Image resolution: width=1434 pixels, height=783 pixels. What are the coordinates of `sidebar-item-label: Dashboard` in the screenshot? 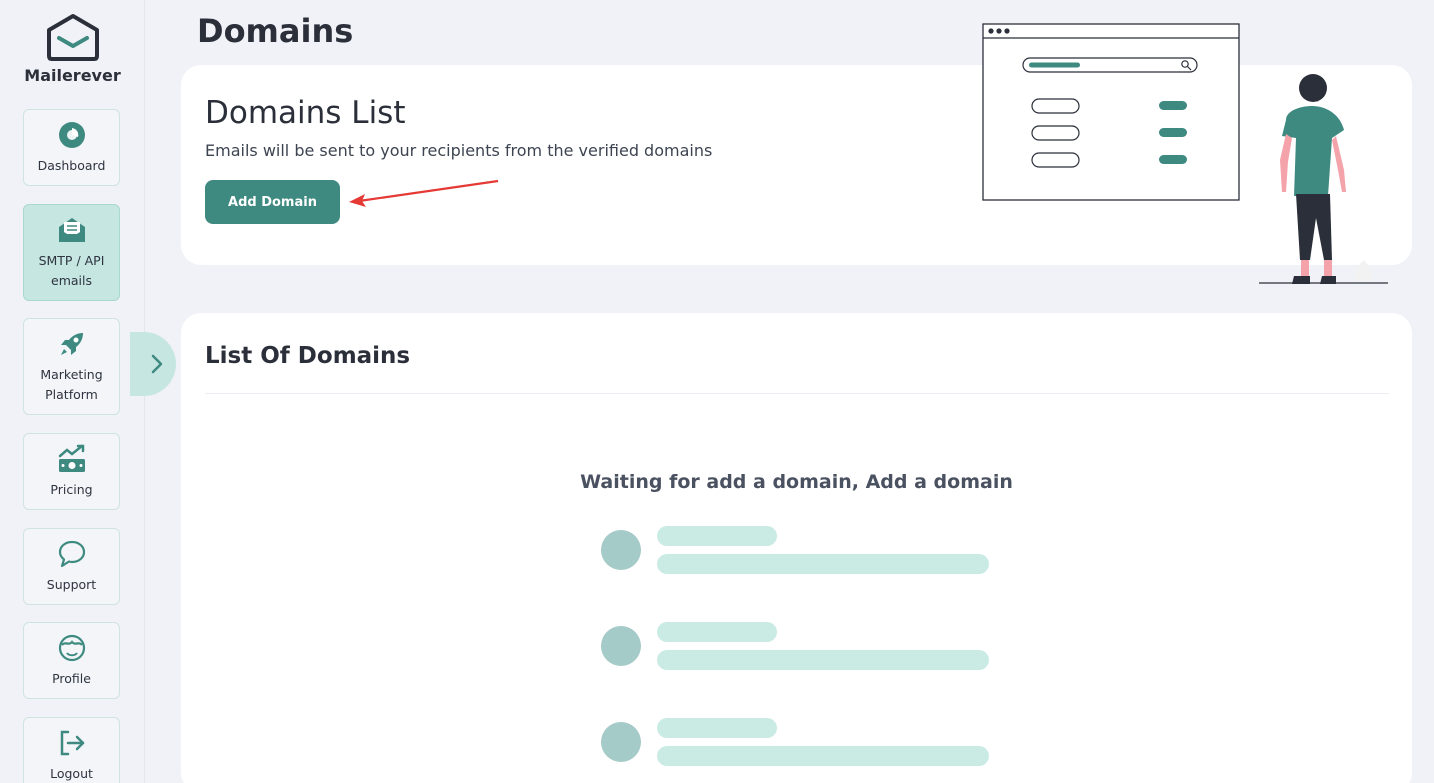 It's located at (71, 165).